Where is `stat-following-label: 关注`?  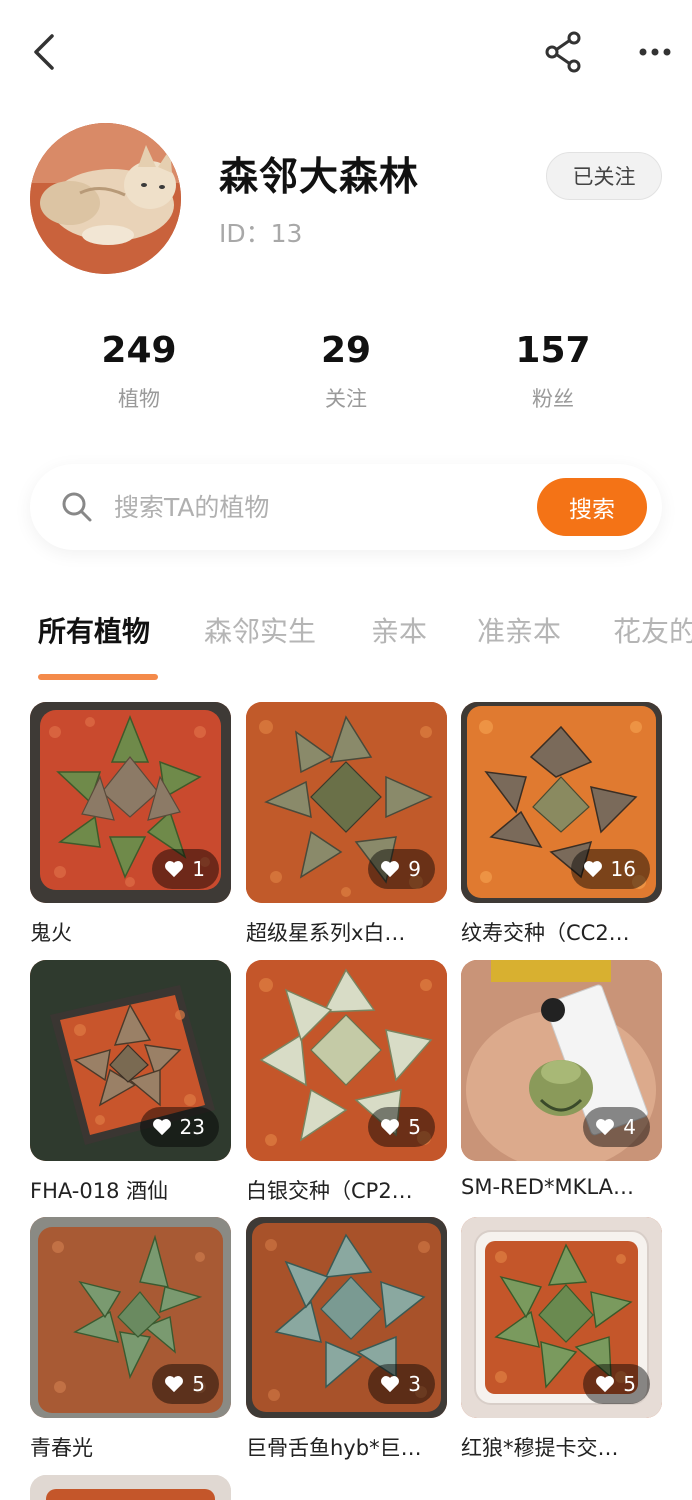 stat-following-label: 关注 is located at coordinates (346, 399).